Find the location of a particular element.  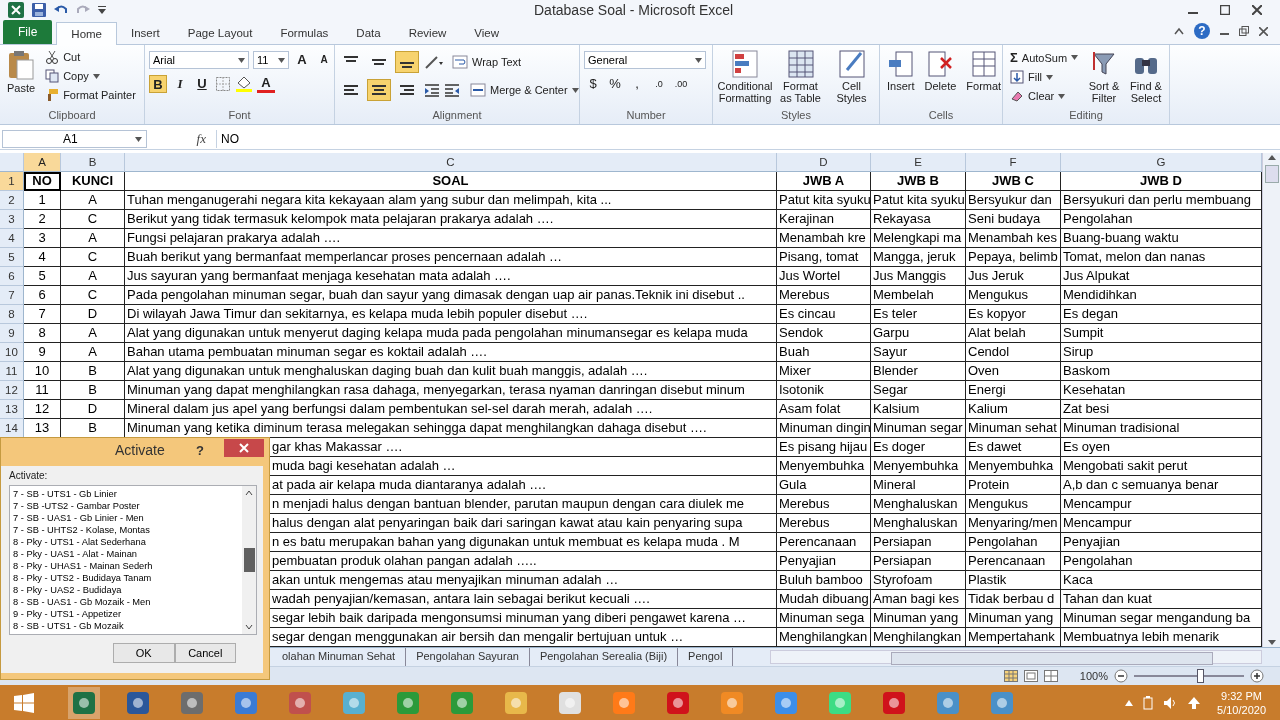

tray-caret-icon is located at coordinates (1129, 702).